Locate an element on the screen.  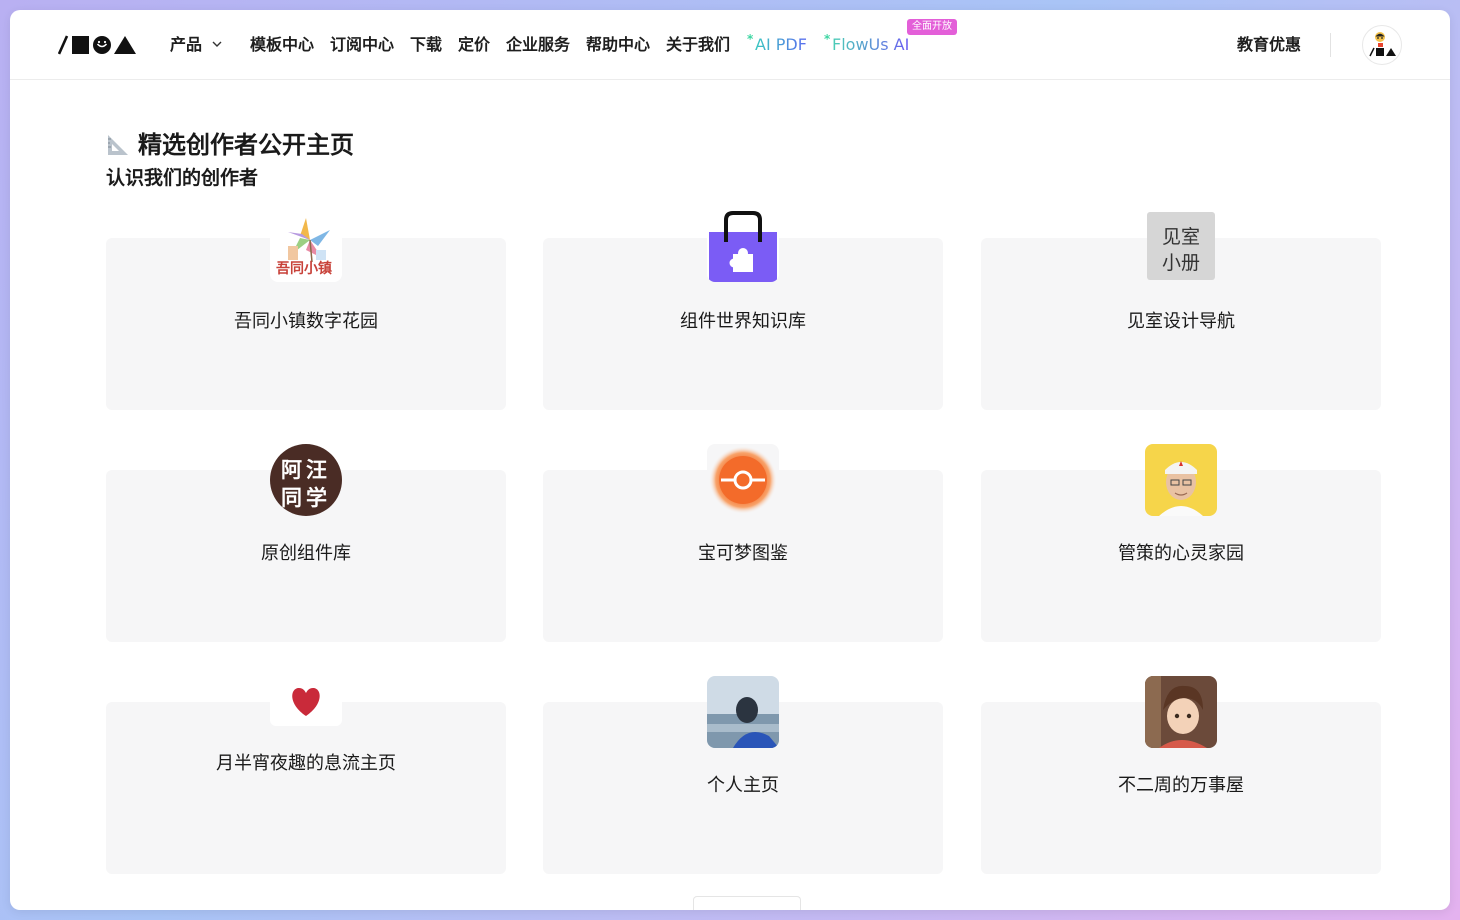
load-more-tab is located at coordinates (747, 903).